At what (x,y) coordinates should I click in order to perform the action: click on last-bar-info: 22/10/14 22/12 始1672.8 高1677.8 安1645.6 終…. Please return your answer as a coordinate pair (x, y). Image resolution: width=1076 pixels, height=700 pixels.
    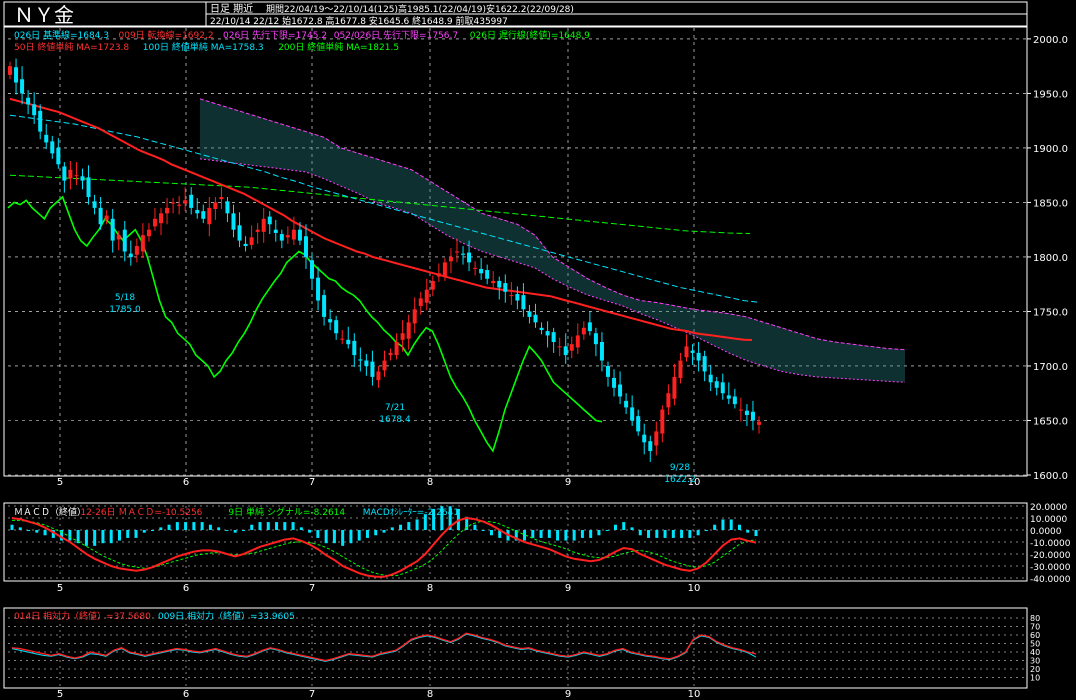
    Looking at the image, I should click on (359, 21).